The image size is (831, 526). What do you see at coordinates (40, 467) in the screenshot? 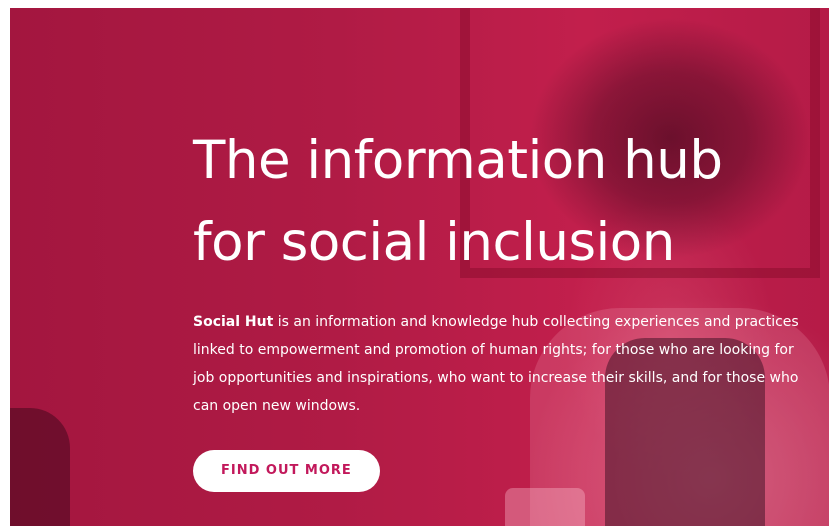
I see `background-left-shadow` at bounding box center [40, 467].